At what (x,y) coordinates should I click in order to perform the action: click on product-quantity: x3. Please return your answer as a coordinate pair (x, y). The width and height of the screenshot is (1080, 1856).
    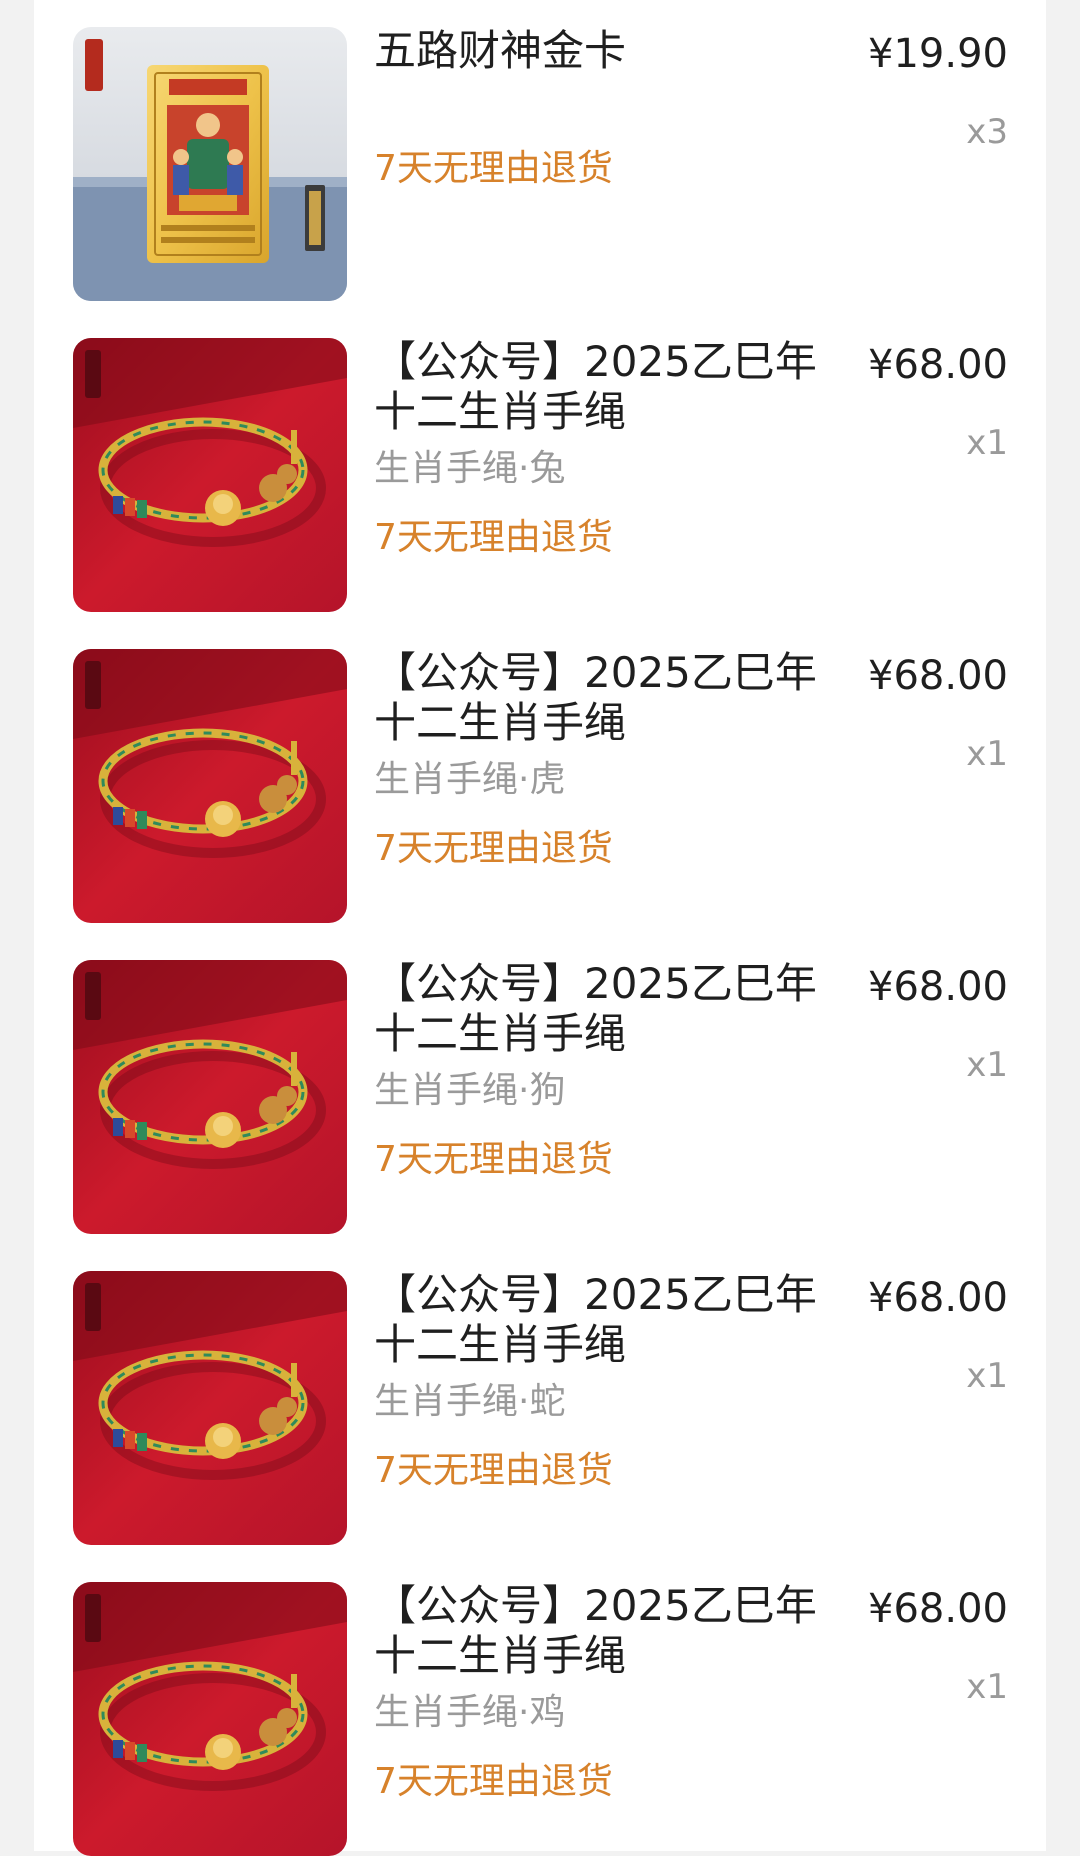
    Looking at the image, I should click on (987, 132).